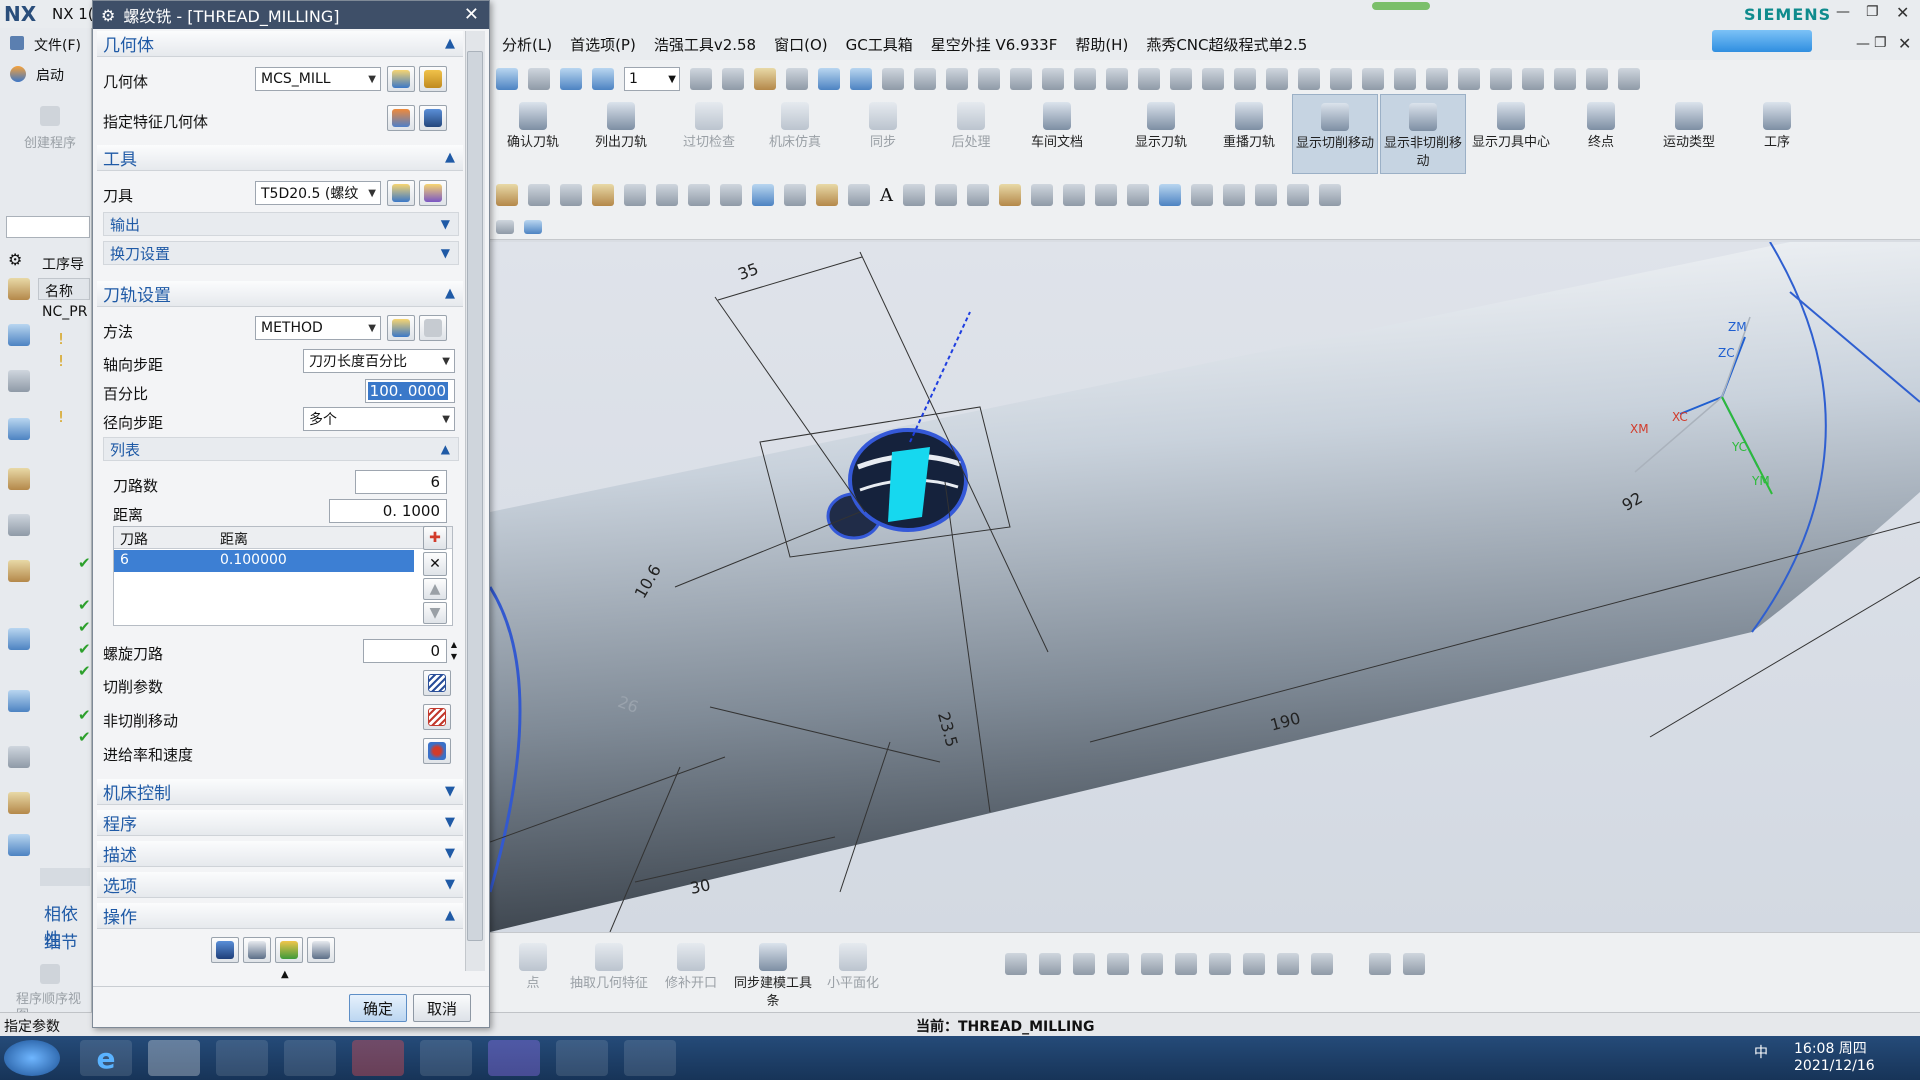  I want to click on doc-minimize-button: —, so click(1863, 44).